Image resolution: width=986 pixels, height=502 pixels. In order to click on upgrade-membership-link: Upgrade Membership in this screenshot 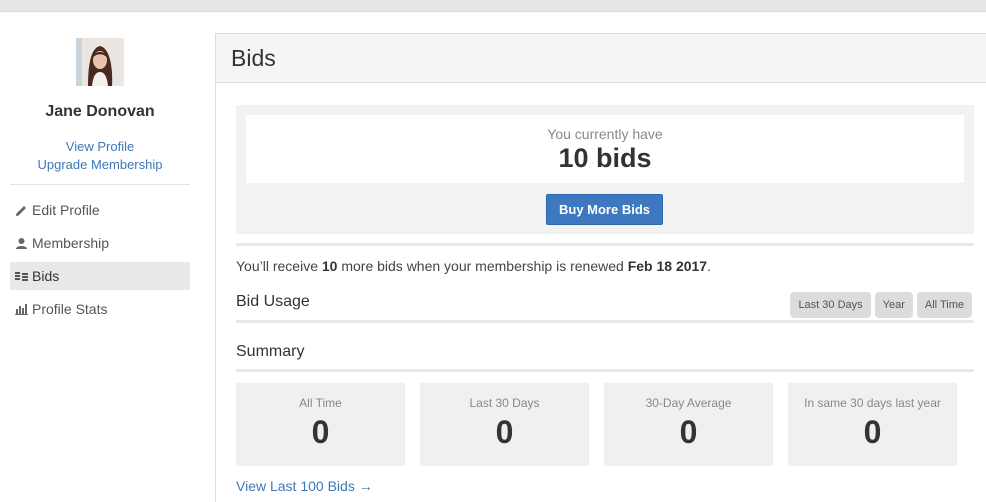, I will do `click(100, 164)`.